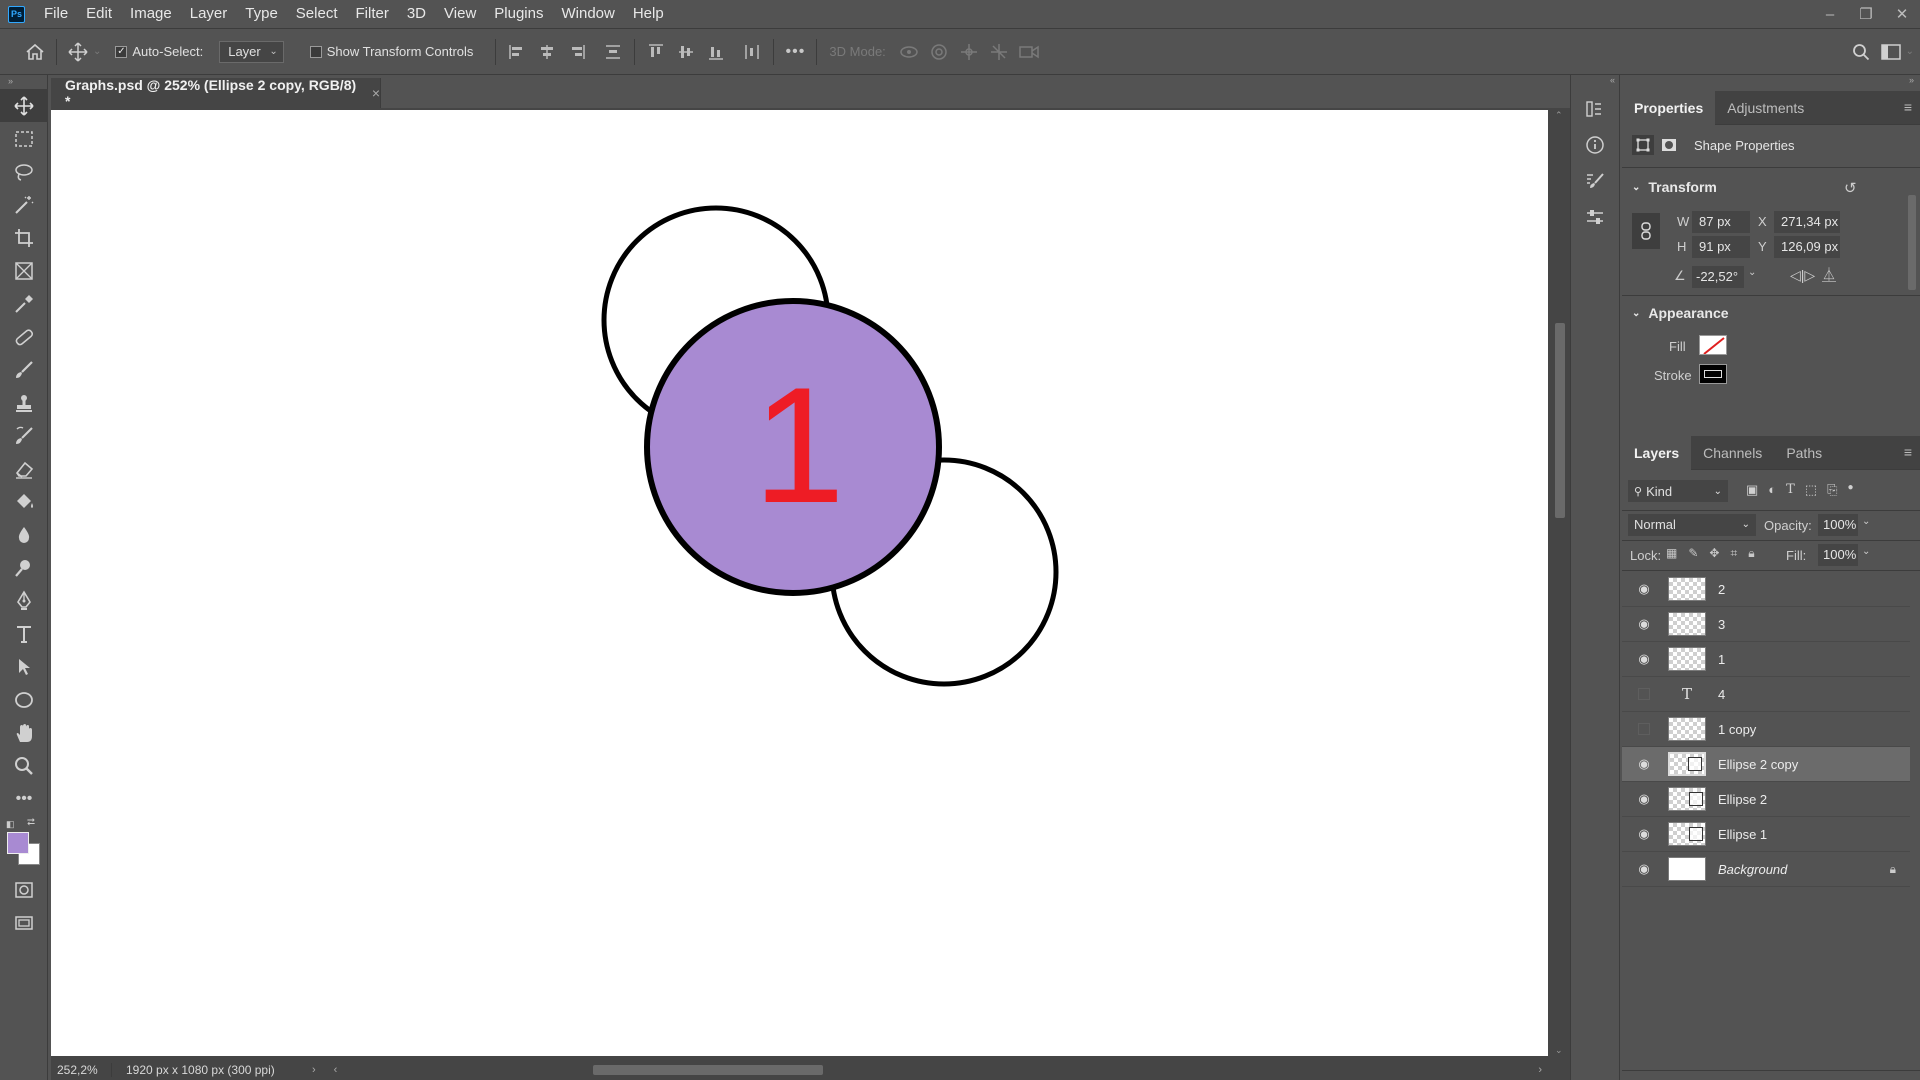 The height and width of the screenshot is (1080, 1920). I want to click on minimize-button: –, so click(1830, 14).